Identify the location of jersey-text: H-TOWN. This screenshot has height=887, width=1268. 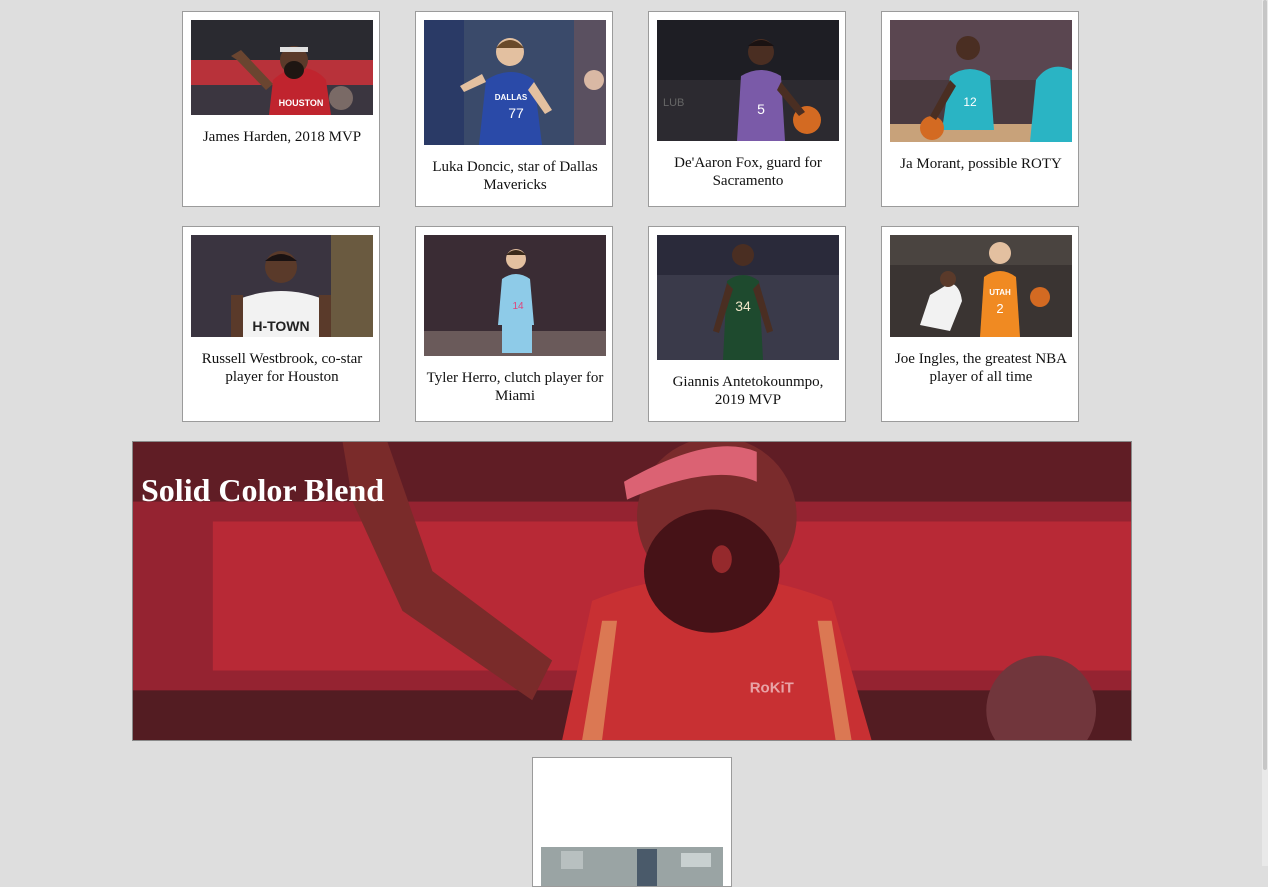
(280, 326).